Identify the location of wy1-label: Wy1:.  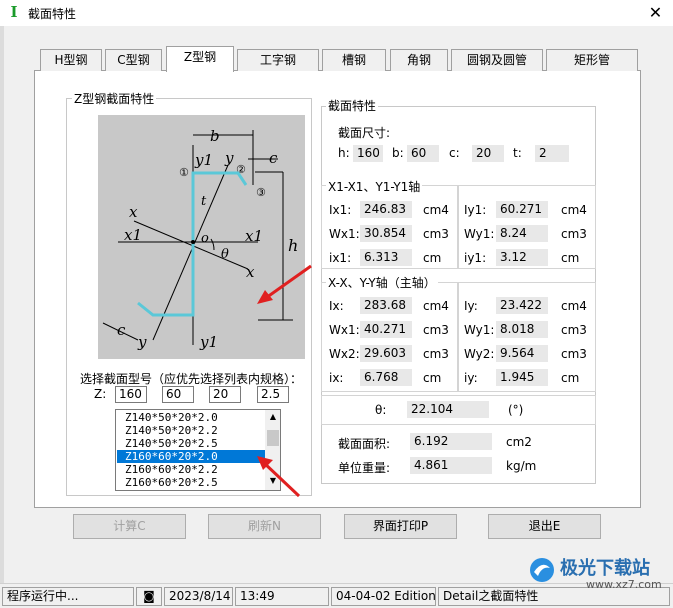
(479, 234).